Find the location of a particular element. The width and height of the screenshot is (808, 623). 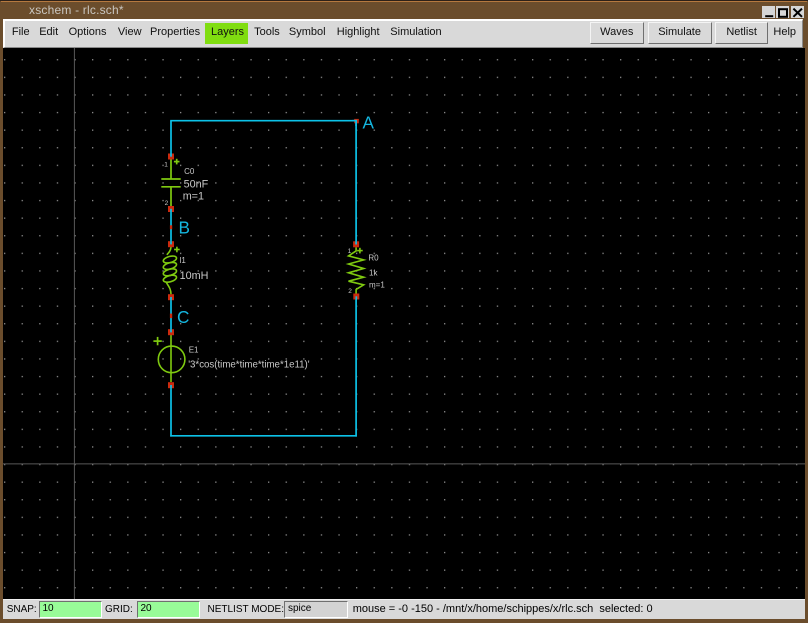

svg-text: B is located at coordinates (183, 227).